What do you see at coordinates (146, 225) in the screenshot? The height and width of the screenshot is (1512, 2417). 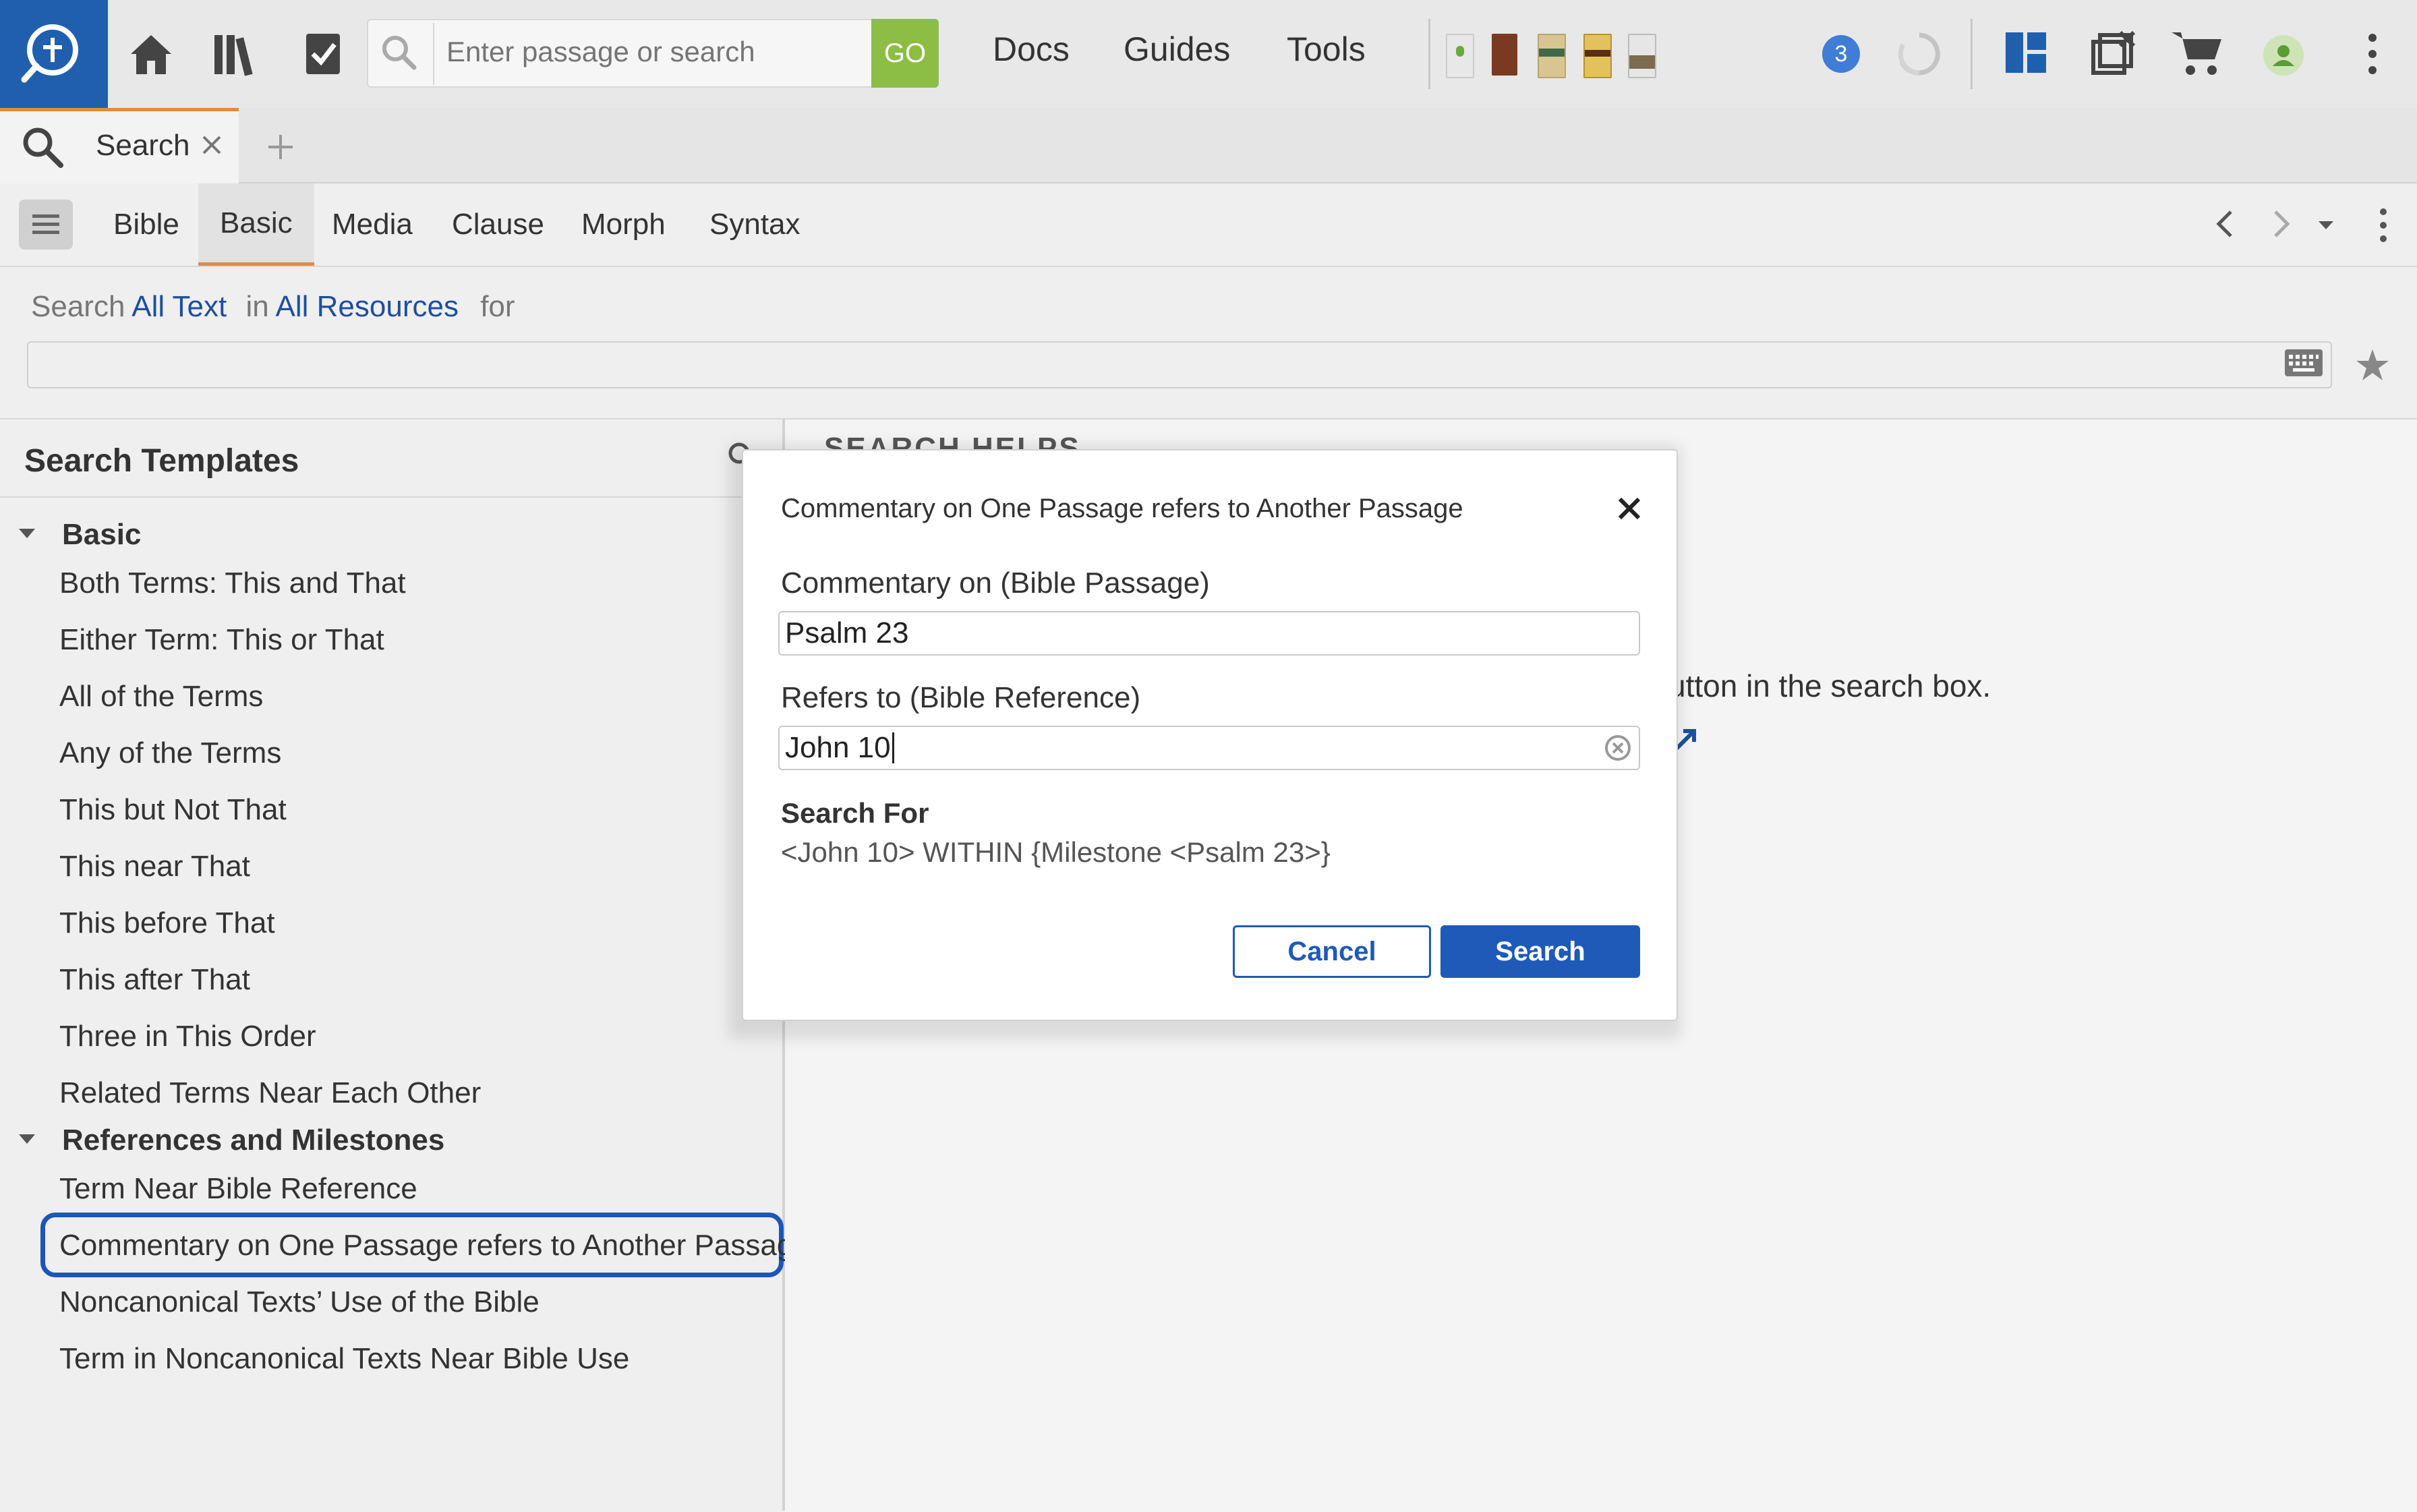 I see `subtab-bible: Bible` at bounding box center [146, 225].